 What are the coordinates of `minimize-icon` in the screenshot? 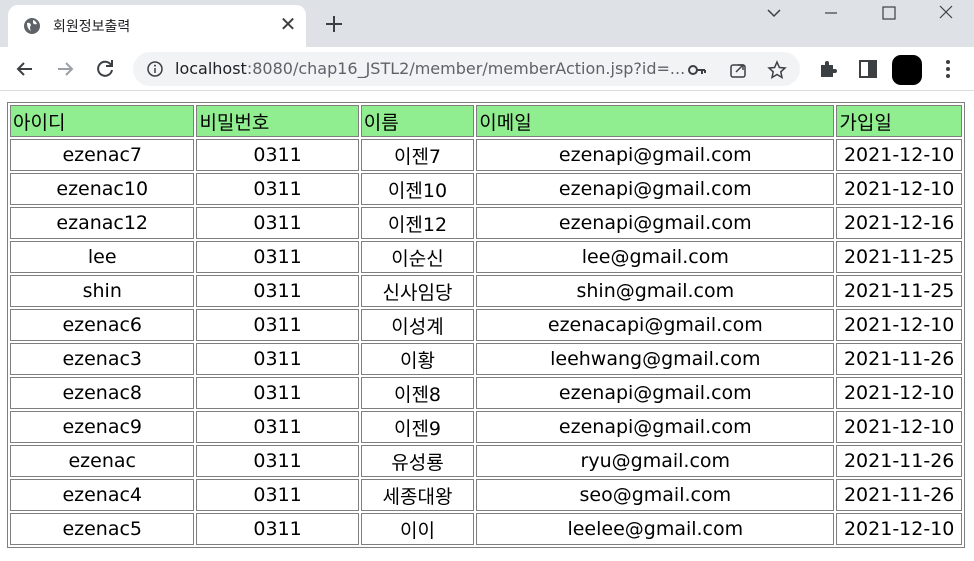 It's located at (831, 13).